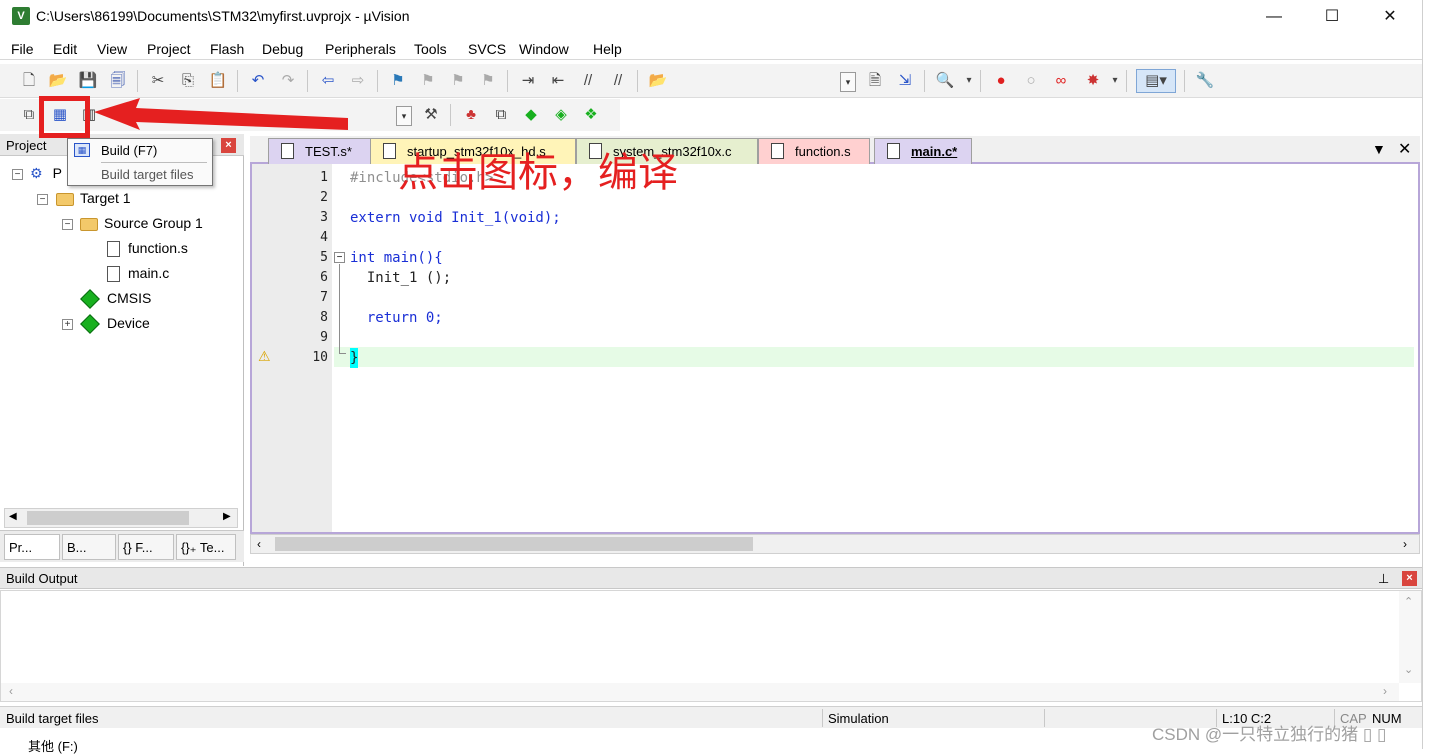  What do you see at coordinates (875, 81) in the screenshot?
I see `find-icon: 🗎` at bounding box center [875, 81].